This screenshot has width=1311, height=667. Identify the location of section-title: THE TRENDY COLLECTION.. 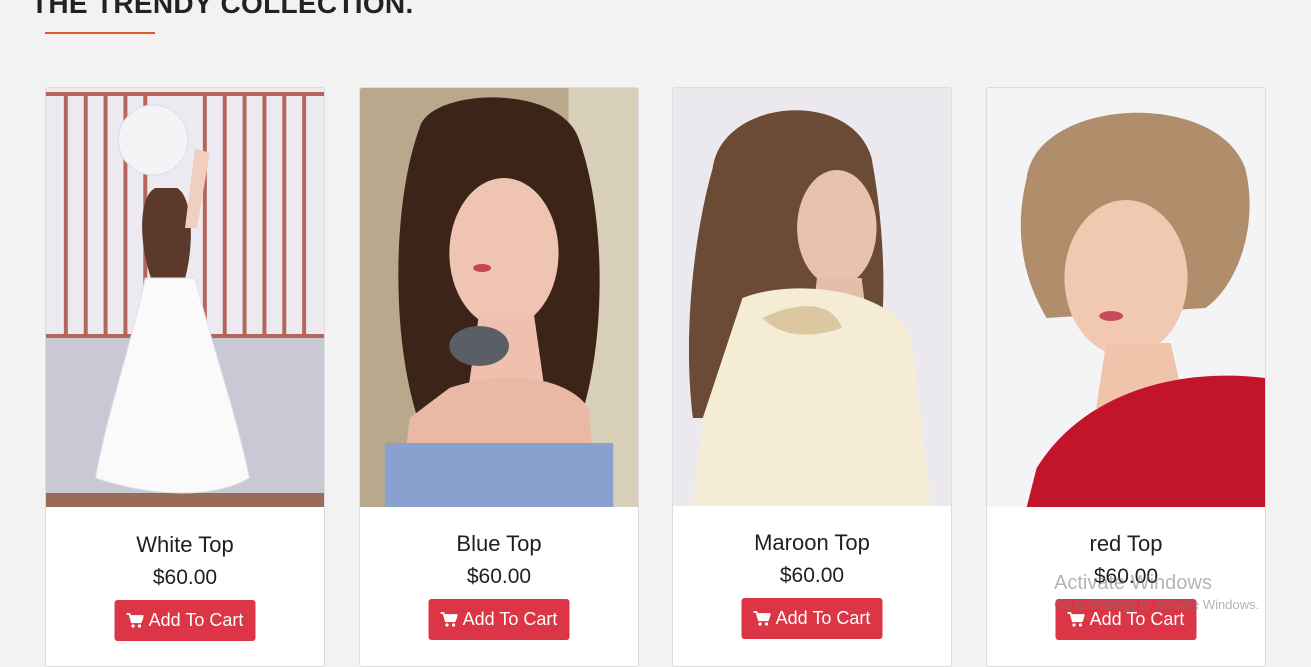
(222, 9).